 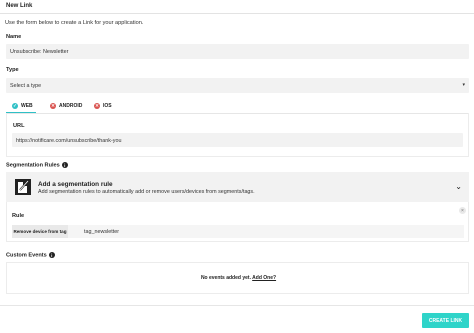 I want to click on rule-row: Remove device from tag tag_newsletter, so click(x=238, y=231).